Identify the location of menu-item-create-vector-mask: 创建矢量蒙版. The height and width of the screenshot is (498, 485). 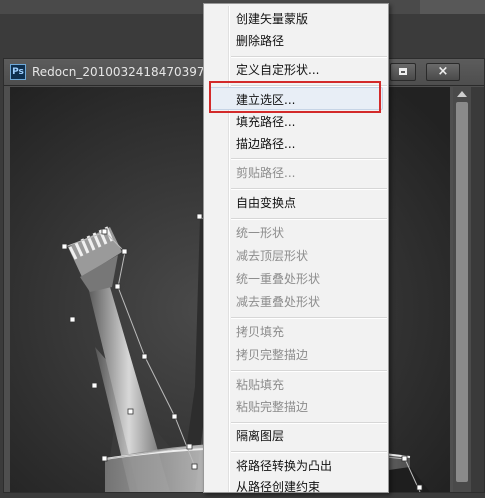
(311, 19).